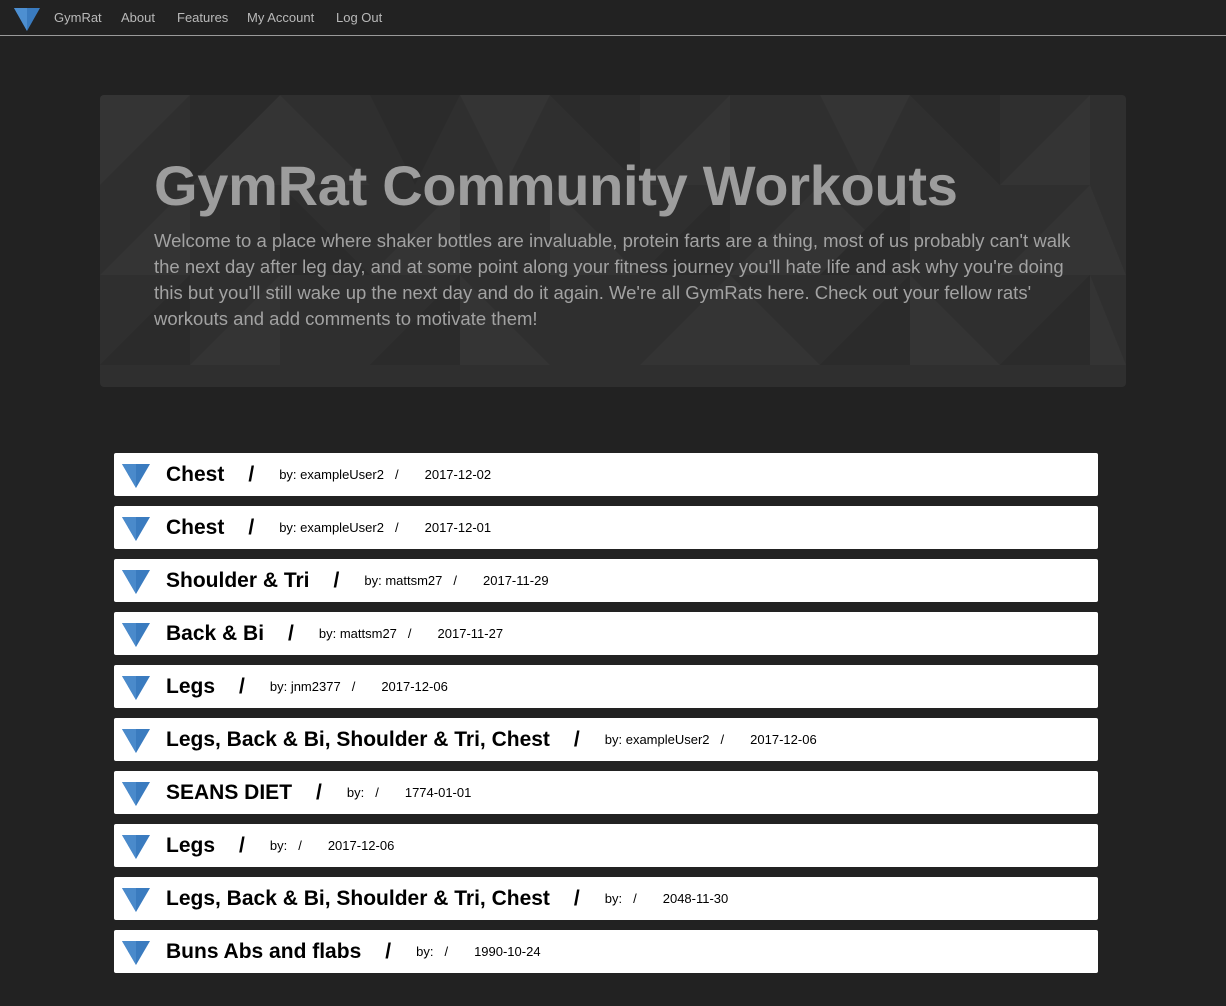 This screenshot has width=1226, height=1006. I want to click on workout-date: 2017-11-29, so click(516, 580).